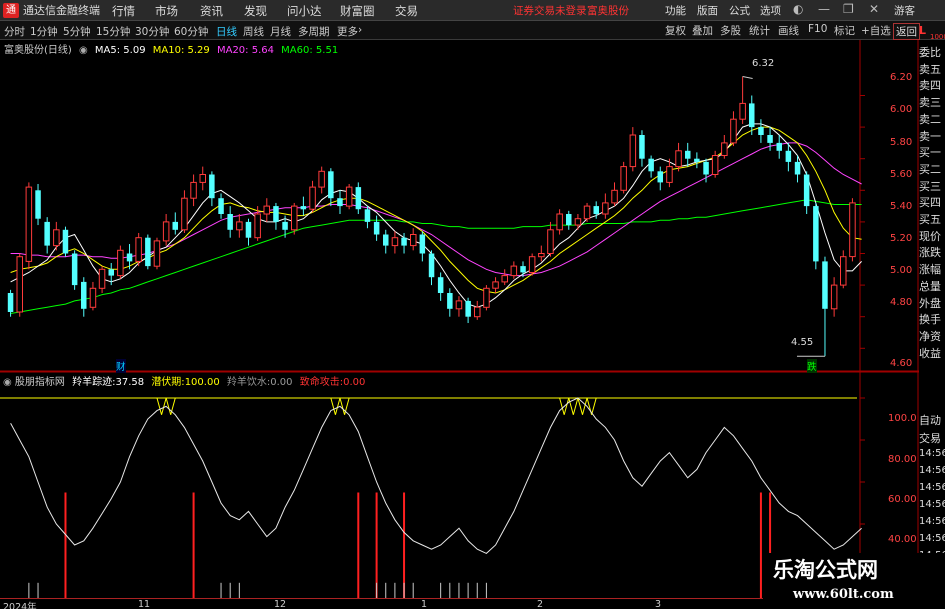  I want to click on indicator-name: 股朋指标网, so click(40, 382).